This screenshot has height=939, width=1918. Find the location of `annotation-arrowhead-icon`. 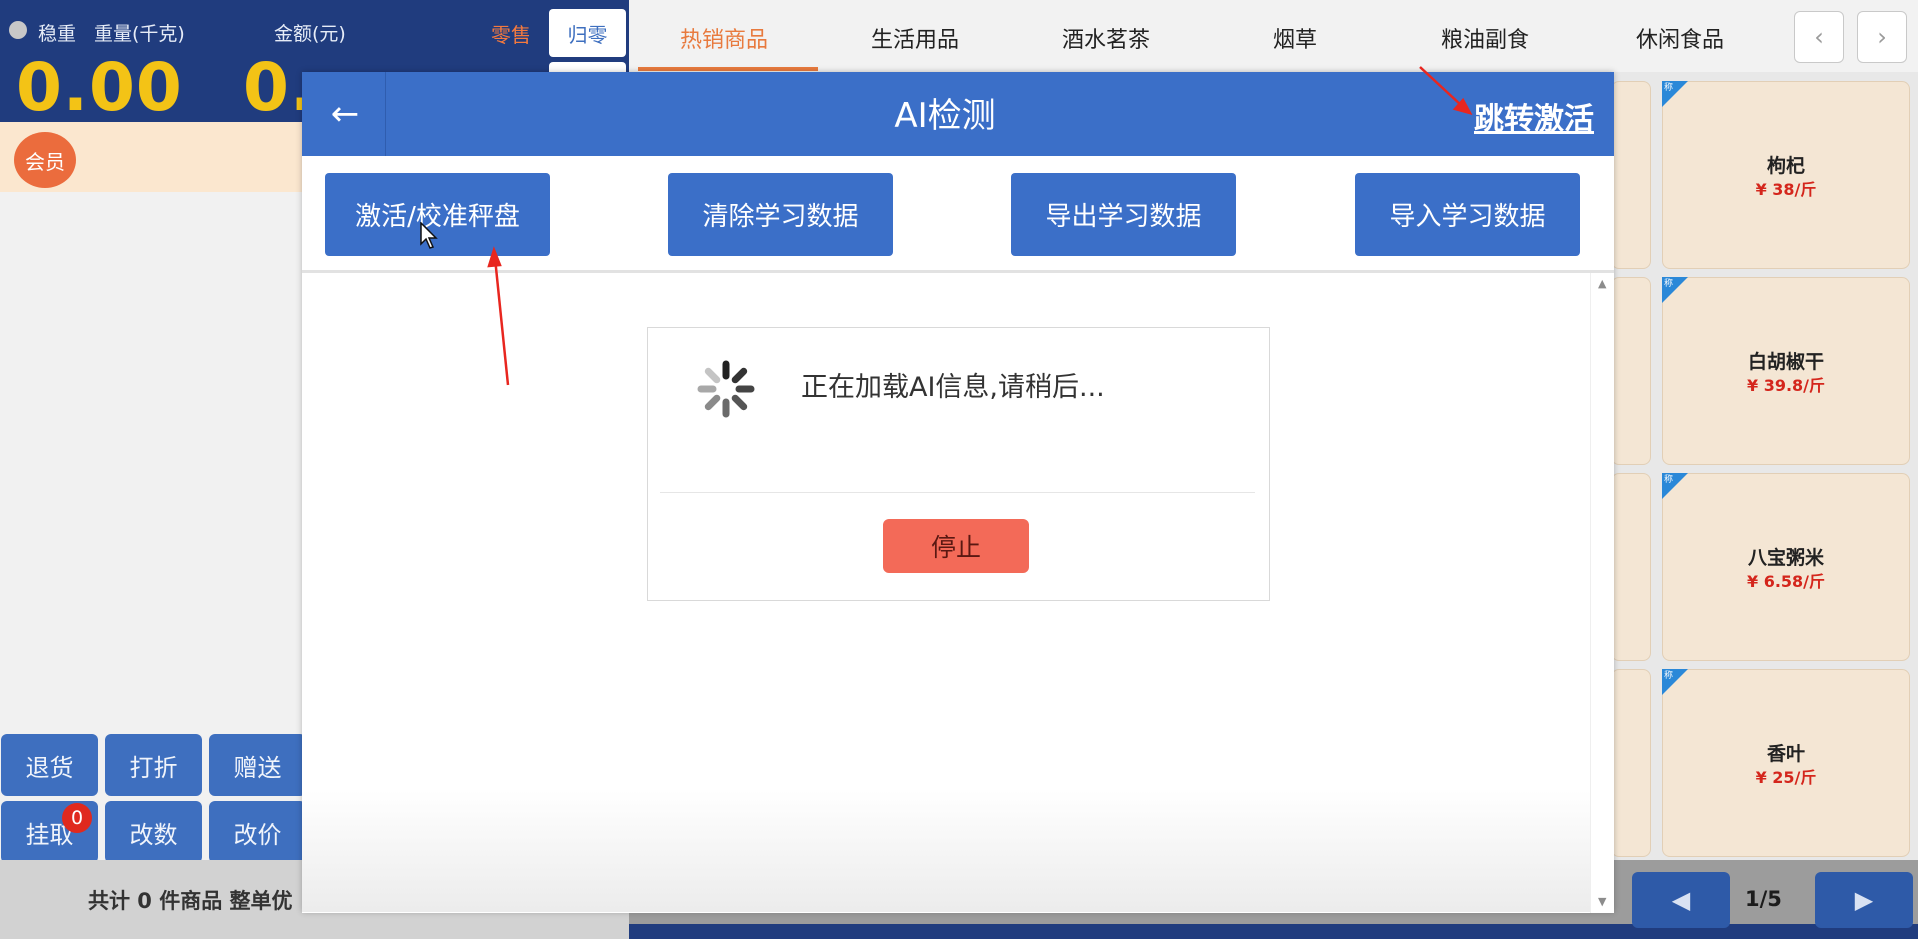

annotation-arrowhead-icon is located at coordinates (494, 257).